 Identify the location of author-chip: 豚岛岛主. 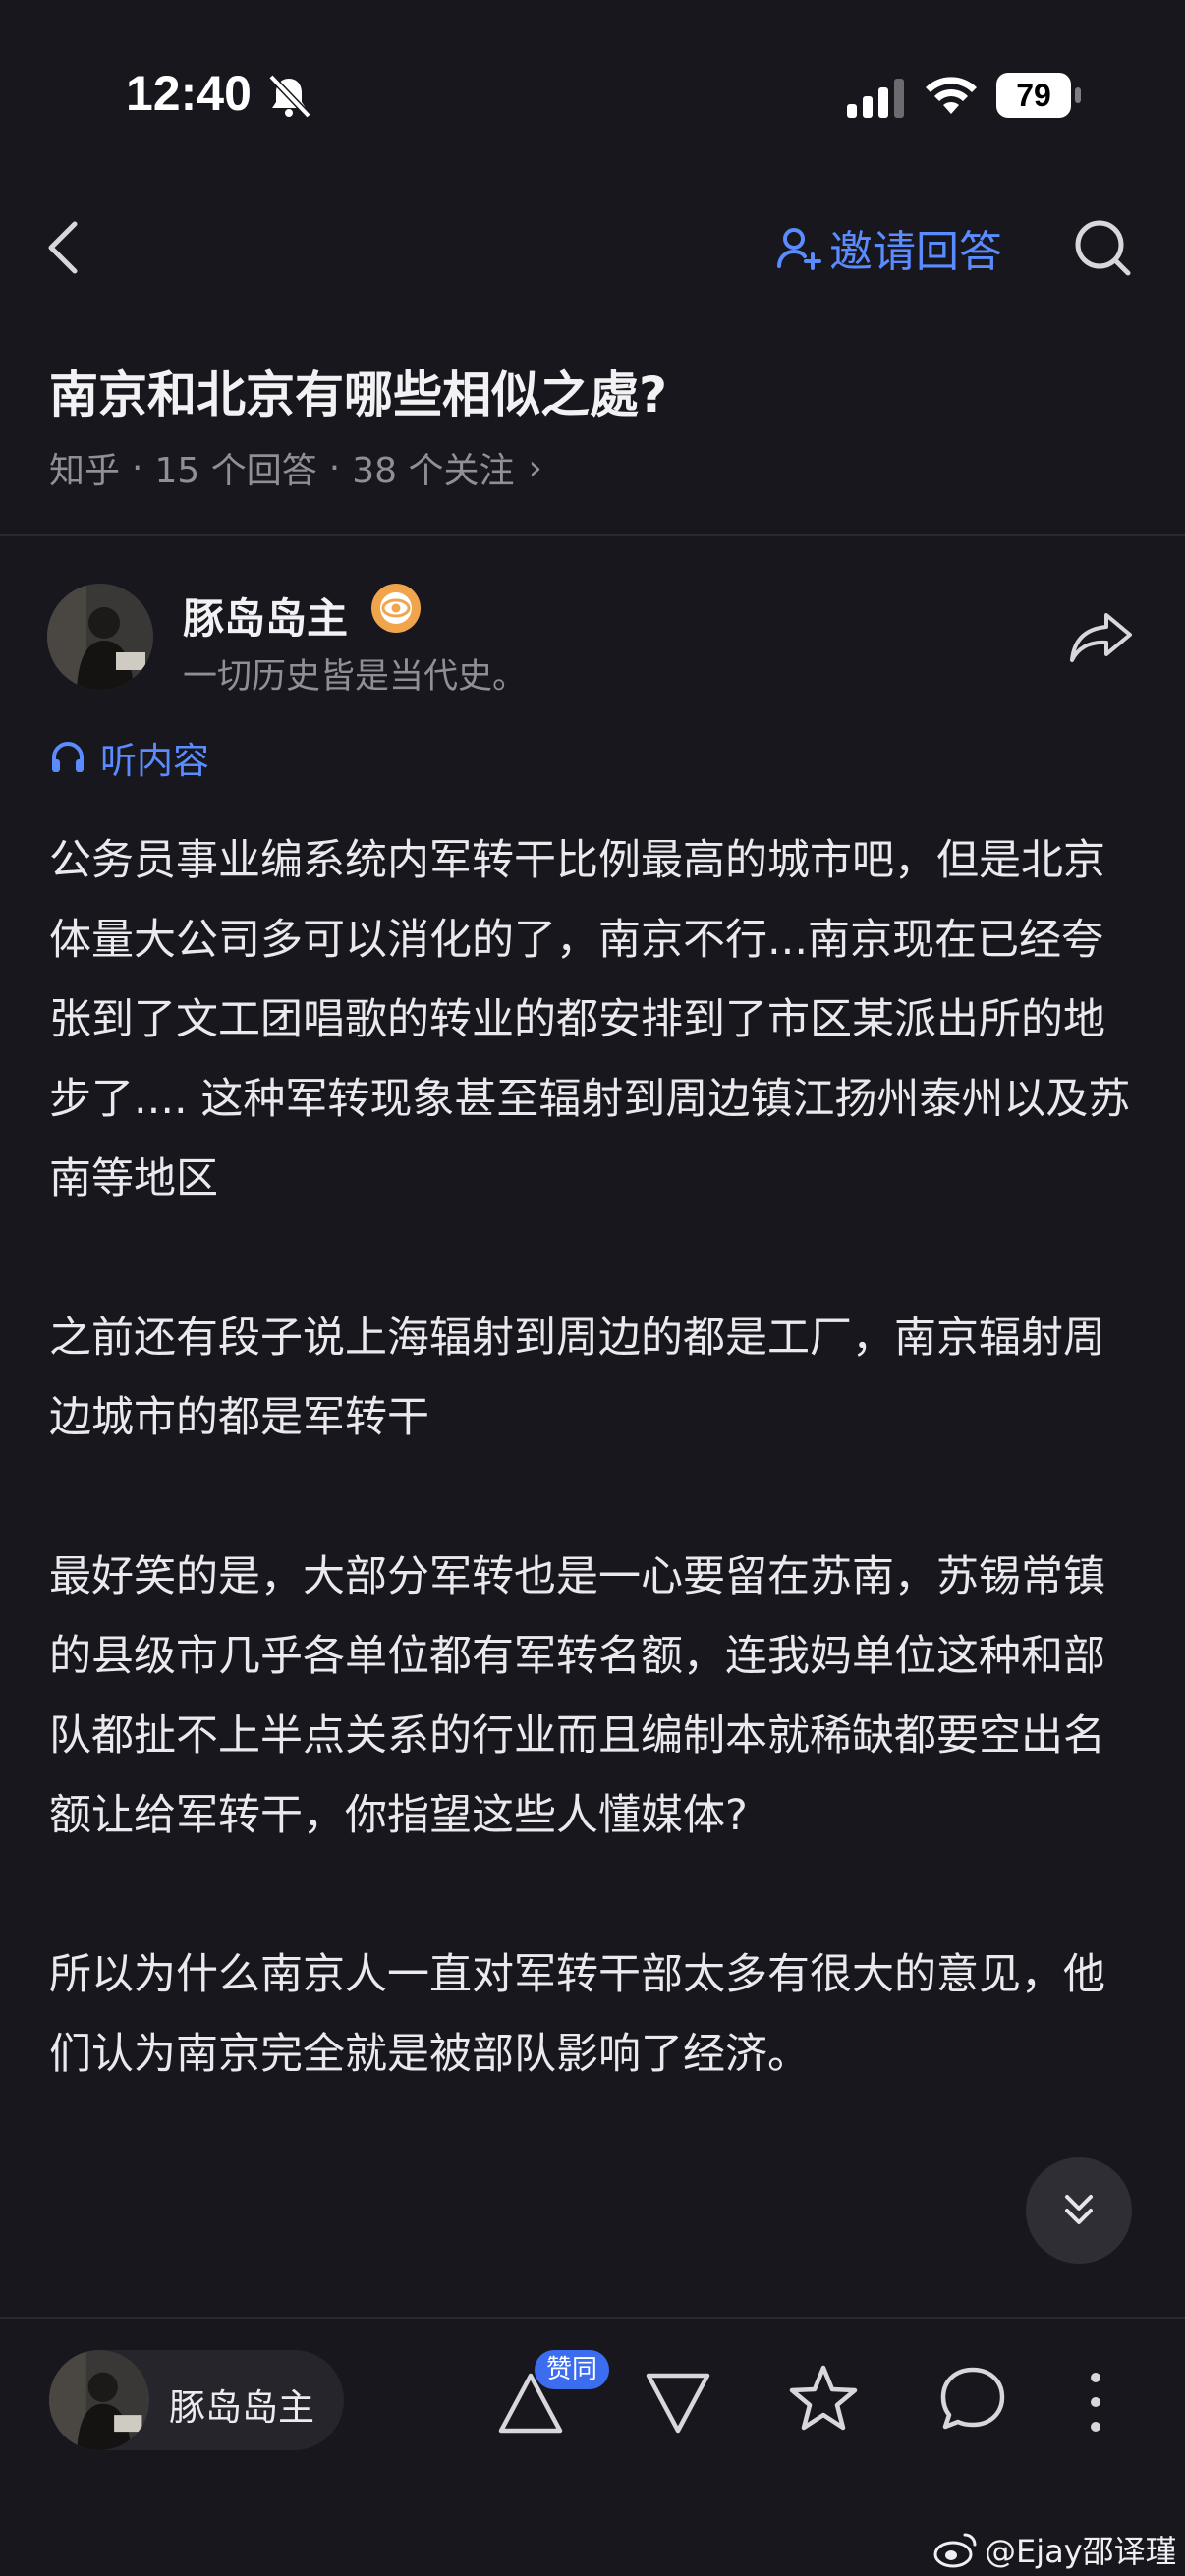
(197, 2400).